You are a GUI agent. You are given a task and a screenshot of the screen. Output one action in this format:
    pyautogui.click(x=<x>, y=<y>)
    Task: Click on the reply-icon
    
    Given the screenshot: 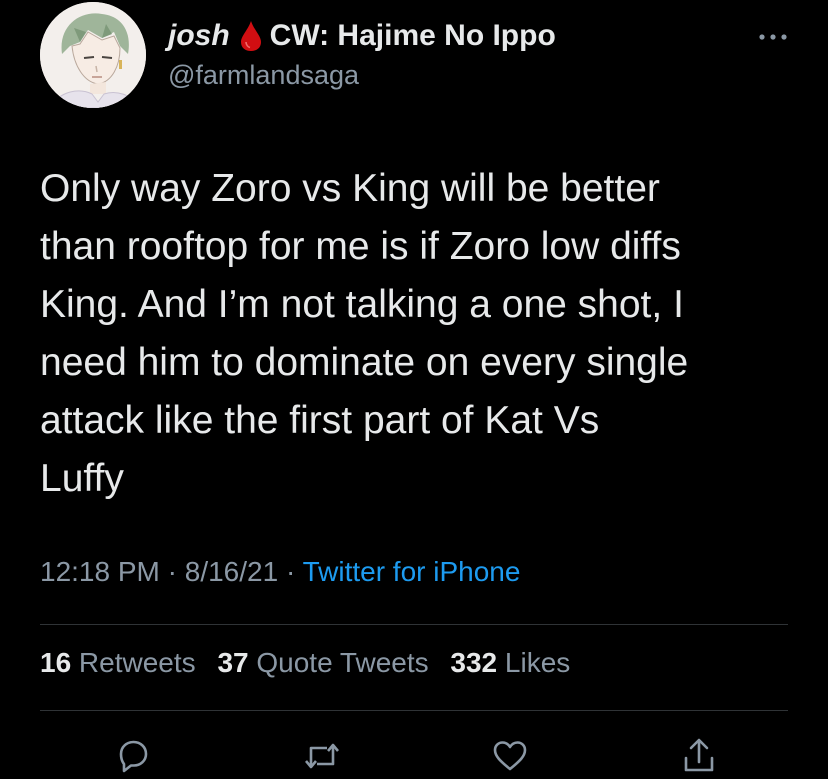 What is the action you would take?
    pyautogui.click(x=133, y=756)
    